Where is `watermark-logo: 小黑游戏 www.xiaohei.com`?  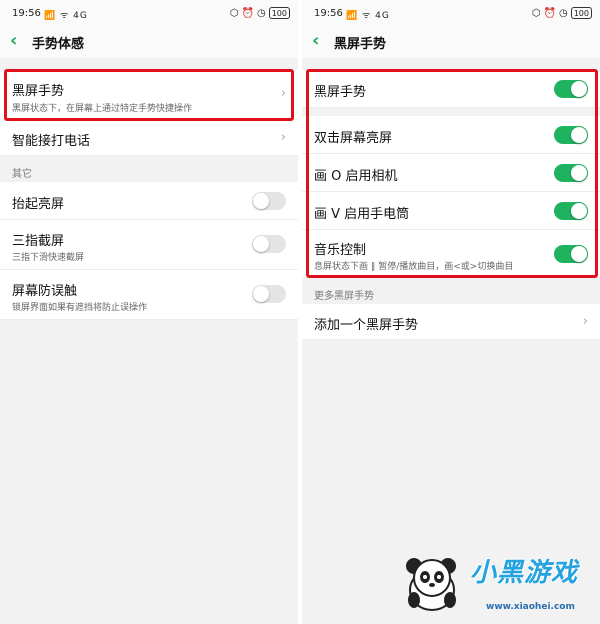
watermark-logo: 小黑游戏 www.xiaohei.com is located at coordinates (498, 582).